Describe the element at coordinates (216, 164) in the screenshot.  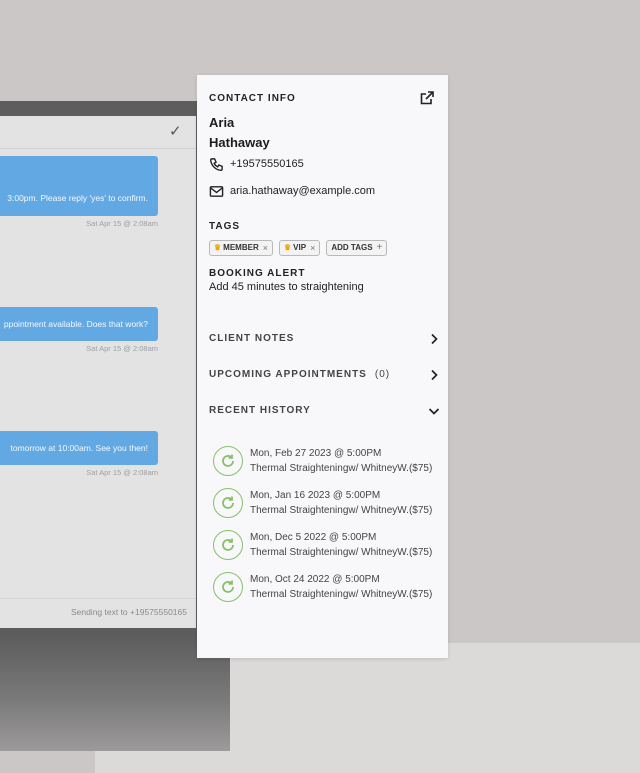
I see `phone-icon` at that location.